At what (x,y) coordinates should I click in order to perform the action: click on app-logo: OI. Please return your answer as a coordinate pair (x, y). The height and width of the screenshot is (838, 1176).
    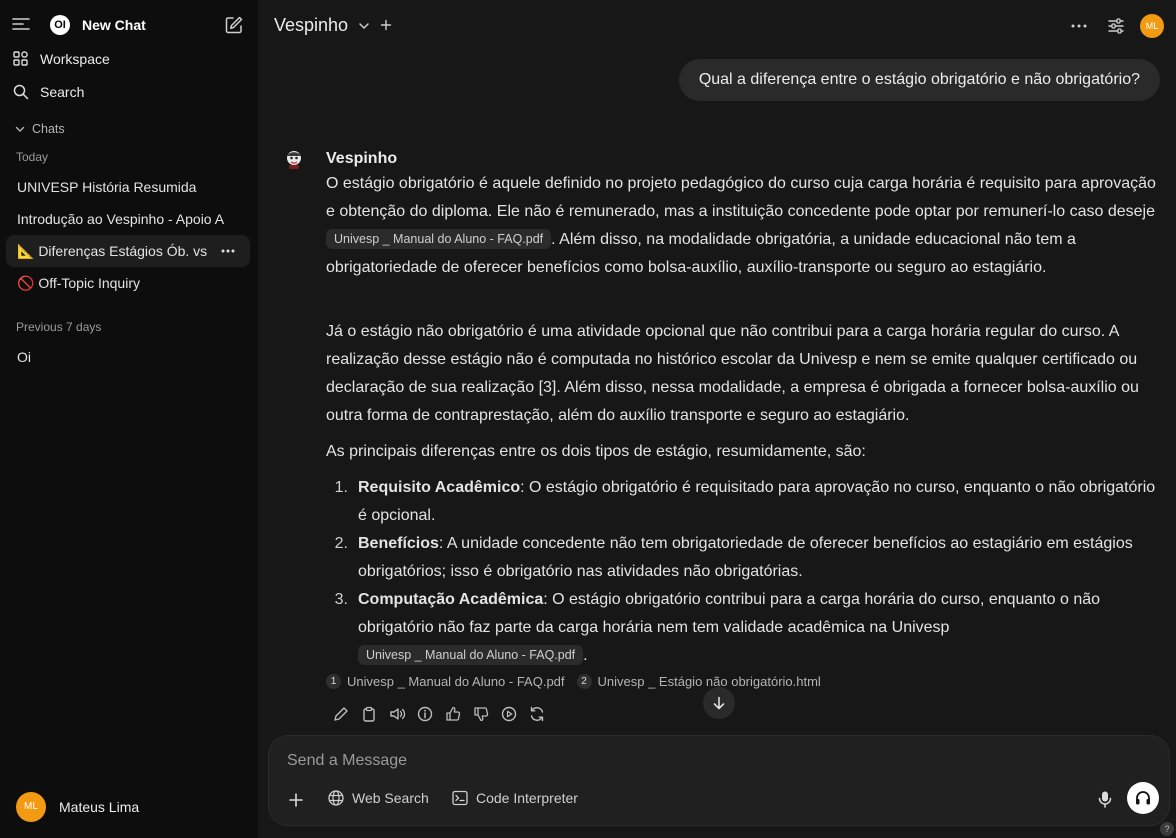
    Looking at the image, I should click on (60, 25).